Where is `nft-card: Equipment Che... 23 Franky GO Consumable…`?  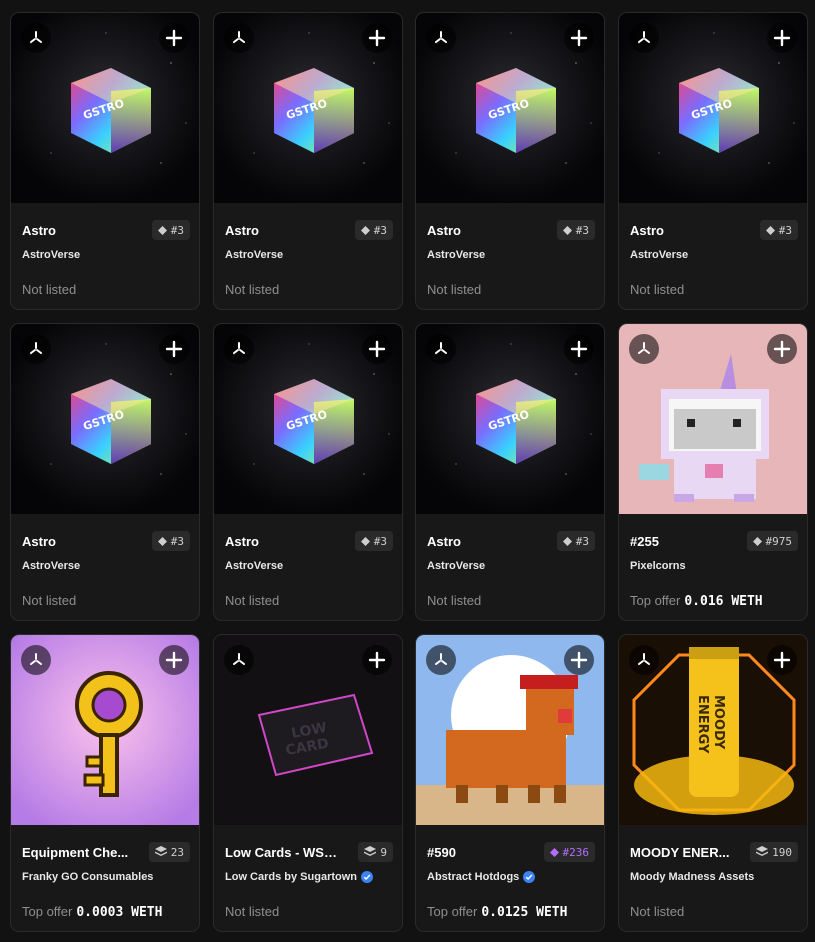
nft-card: Equipment Che... 23 Franky GO Consumable… is located at coordinates (105, 783).